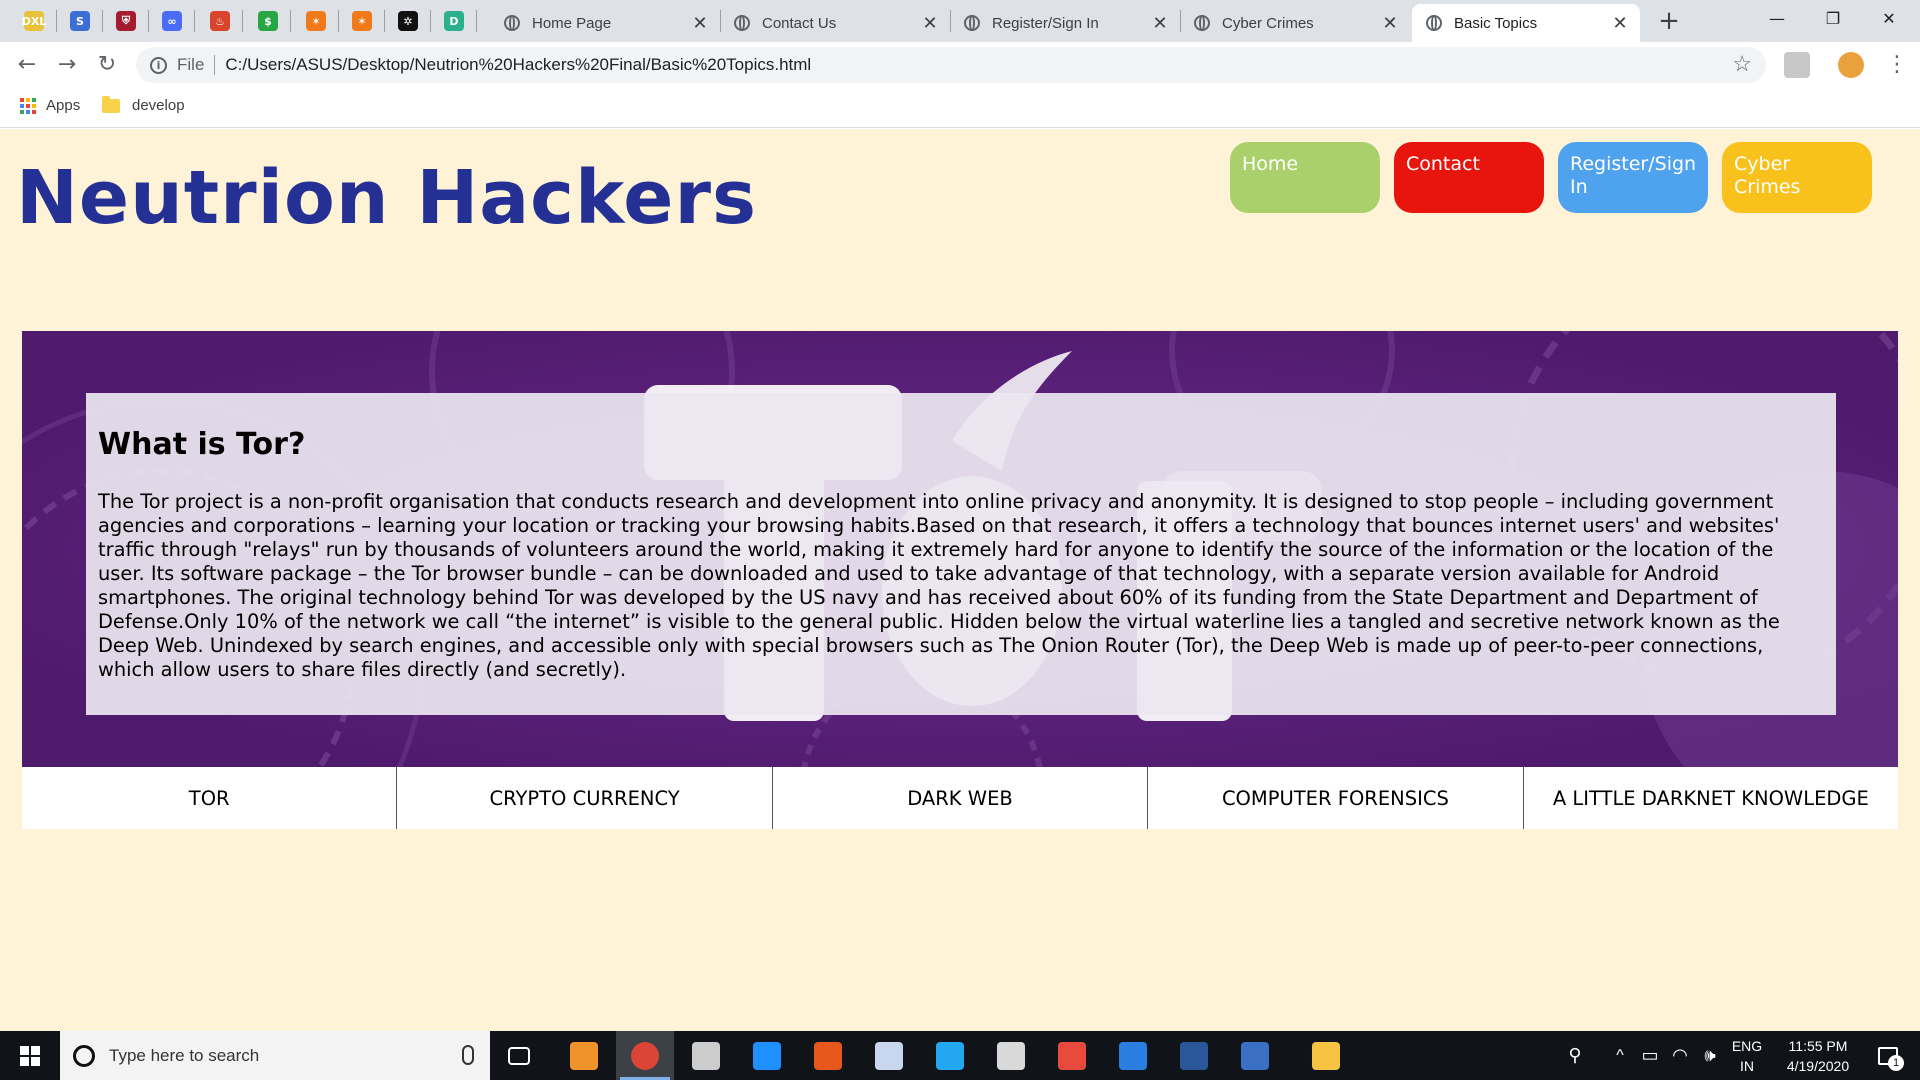  What do you see at coordinates (1065, 23) in the screenshot?
I see `tab-register-sign-in: Register/Sign In ✕` at bounding box center [1065, 23].